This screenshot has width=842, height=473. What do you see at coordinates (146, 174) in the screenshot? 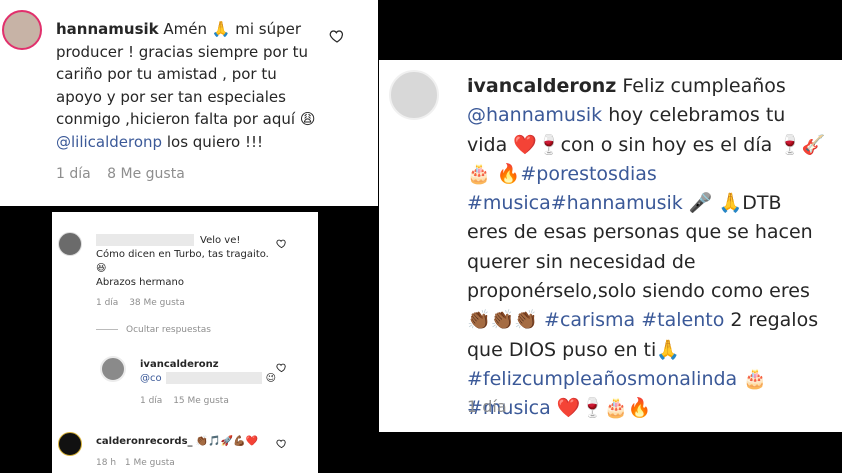
I see `likes-count: 8 Me gusta` at bounding box center [146, 174].